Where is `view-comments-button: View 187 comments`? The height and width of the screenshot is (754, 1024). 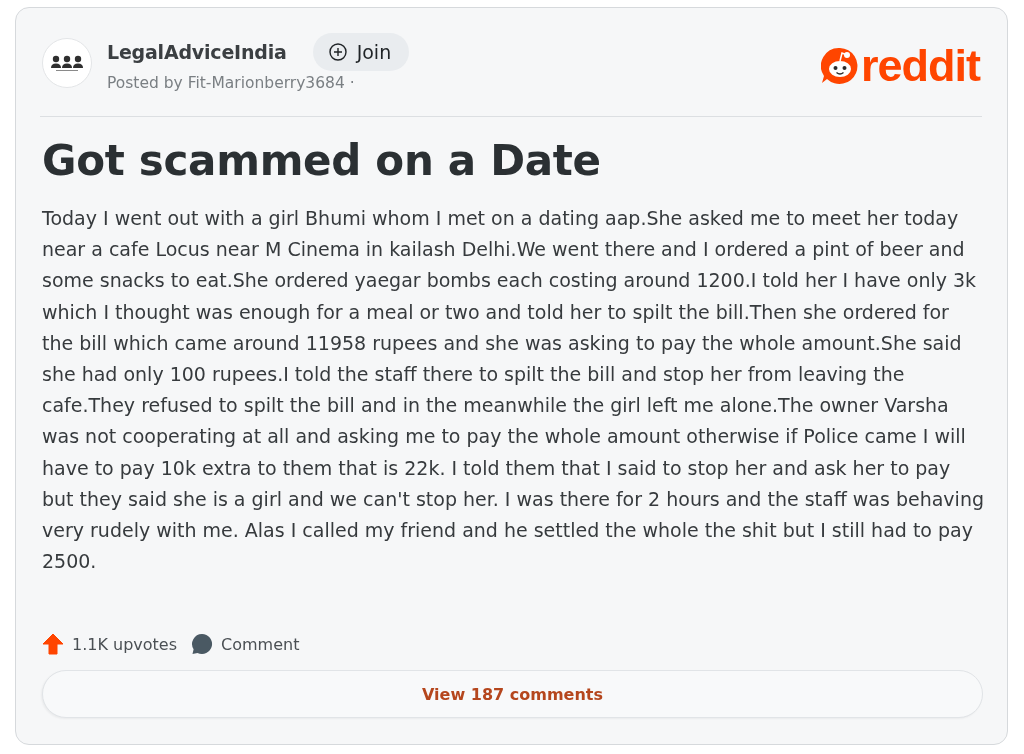
view-comments-button: View 187 comments is located at coordinates (512, 694).